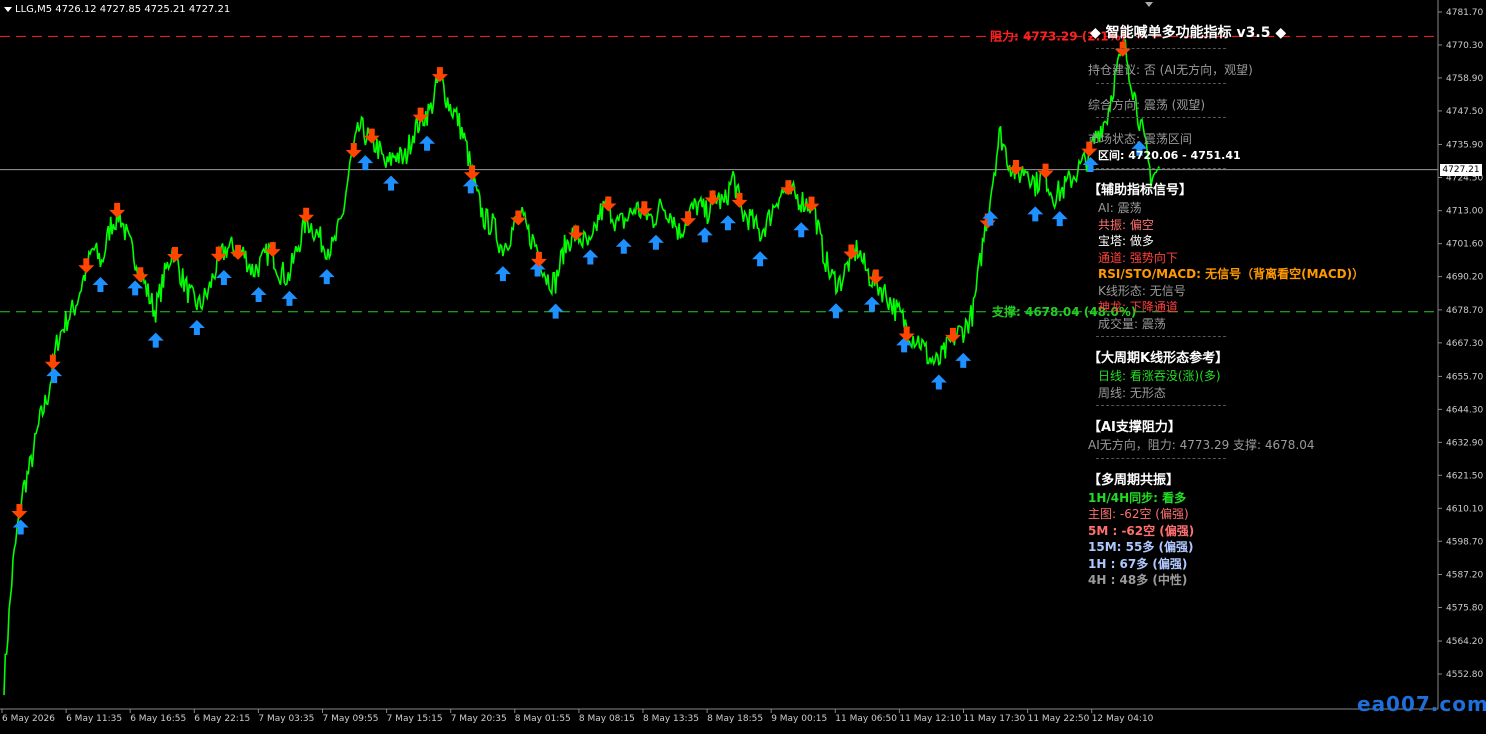  What do you see at coordinates (1159, 376) in the screenshot?
I see `daily-pattern: 日线: 看涨吞没(涨)(多)` at bounding box center [1159, 376].